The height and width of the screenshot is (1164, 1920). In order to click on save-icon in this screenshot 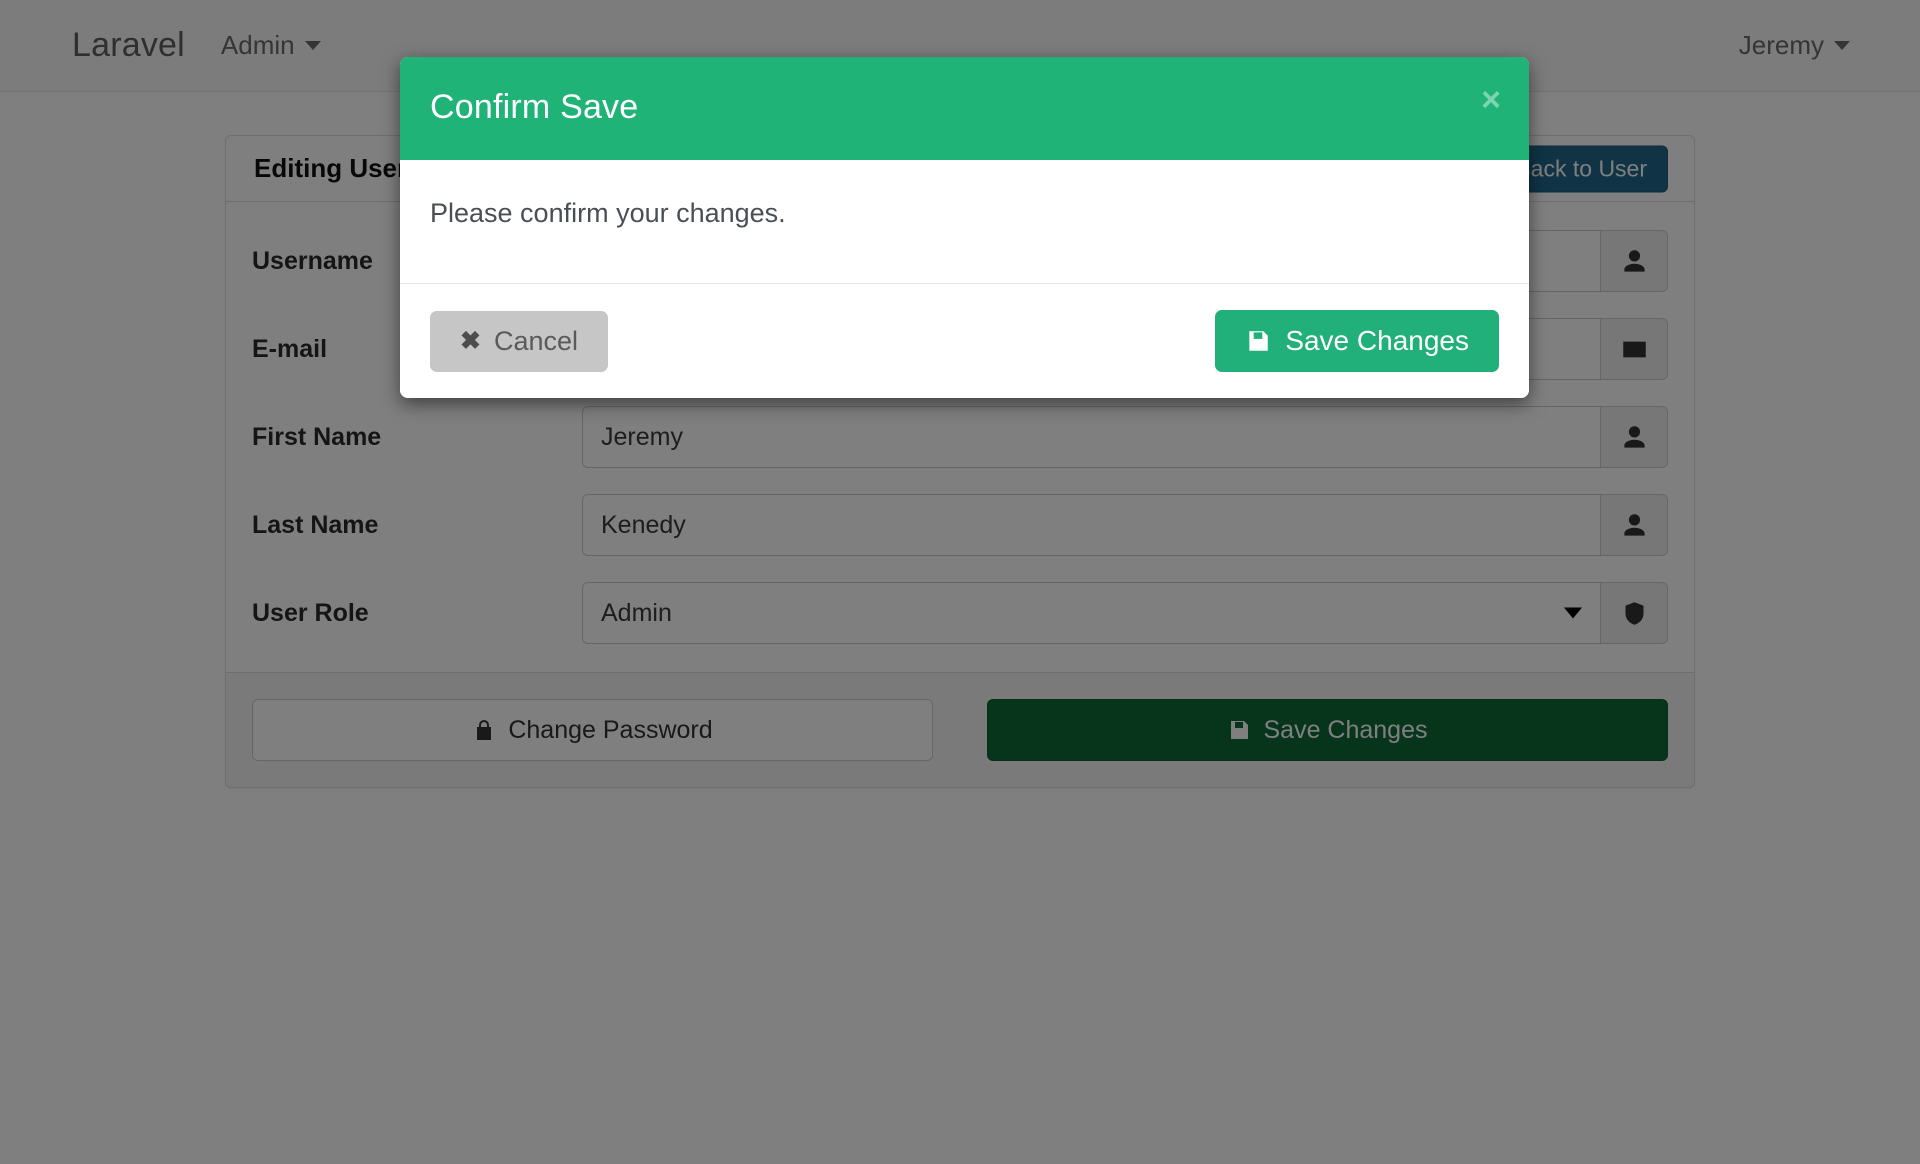, I will do `click(1259, 341)`.